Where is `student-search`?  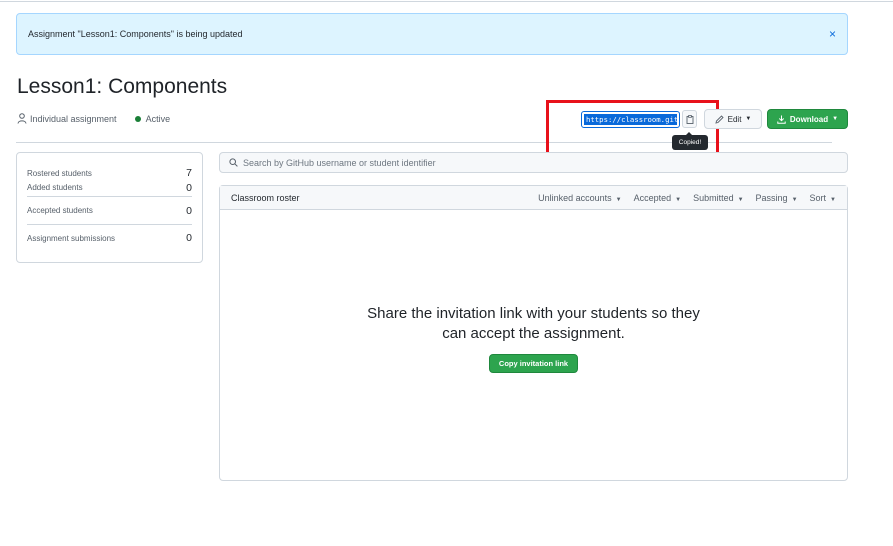 student-search is located at coordinates (533, 162).